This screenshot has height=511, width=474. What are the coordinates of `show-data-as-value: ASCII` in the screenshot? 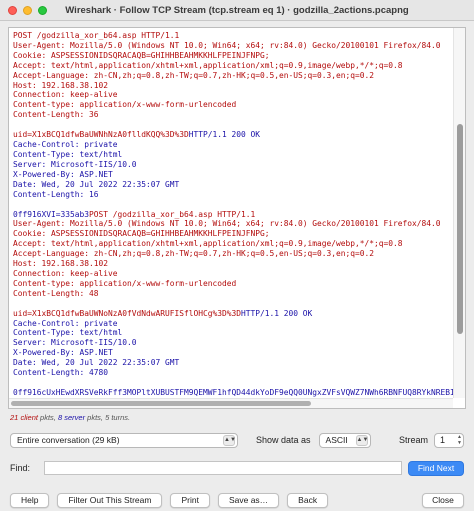 It's located at (337, 440).